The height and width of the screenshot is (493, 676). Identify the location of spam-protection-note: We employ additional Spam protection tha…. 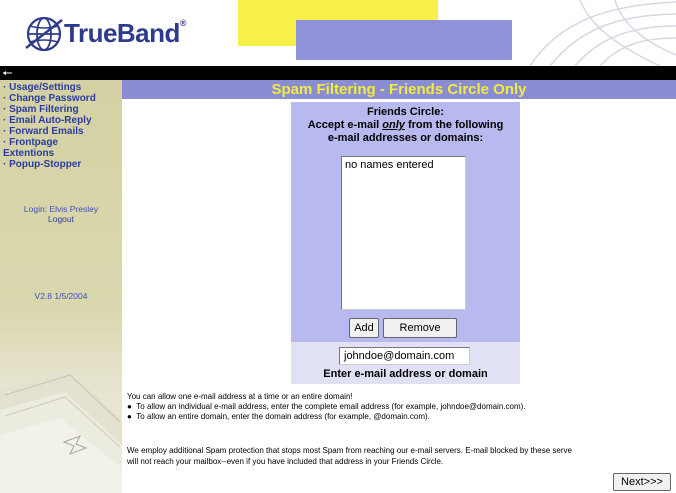
(401, 456).